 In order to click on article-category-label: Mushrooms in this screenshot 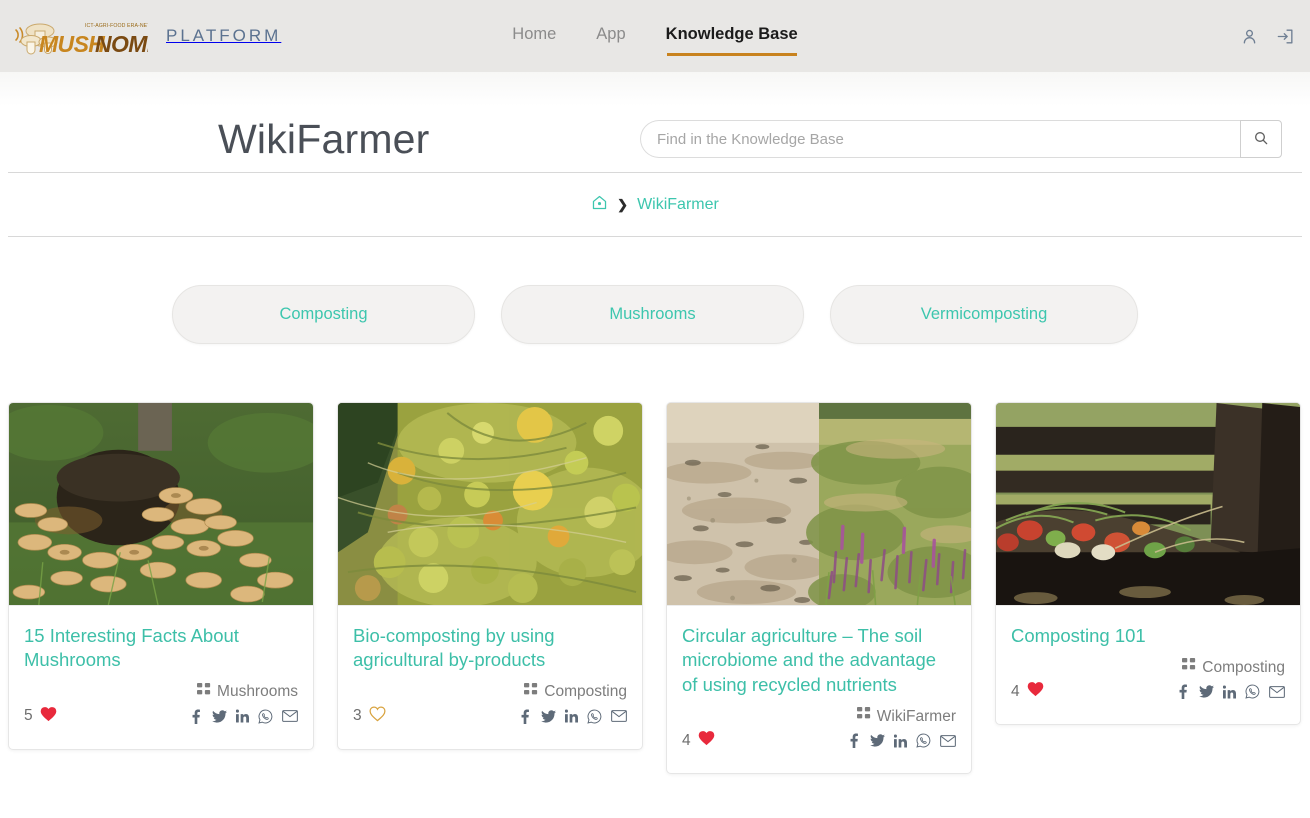, I will do `click(257, 692)`.